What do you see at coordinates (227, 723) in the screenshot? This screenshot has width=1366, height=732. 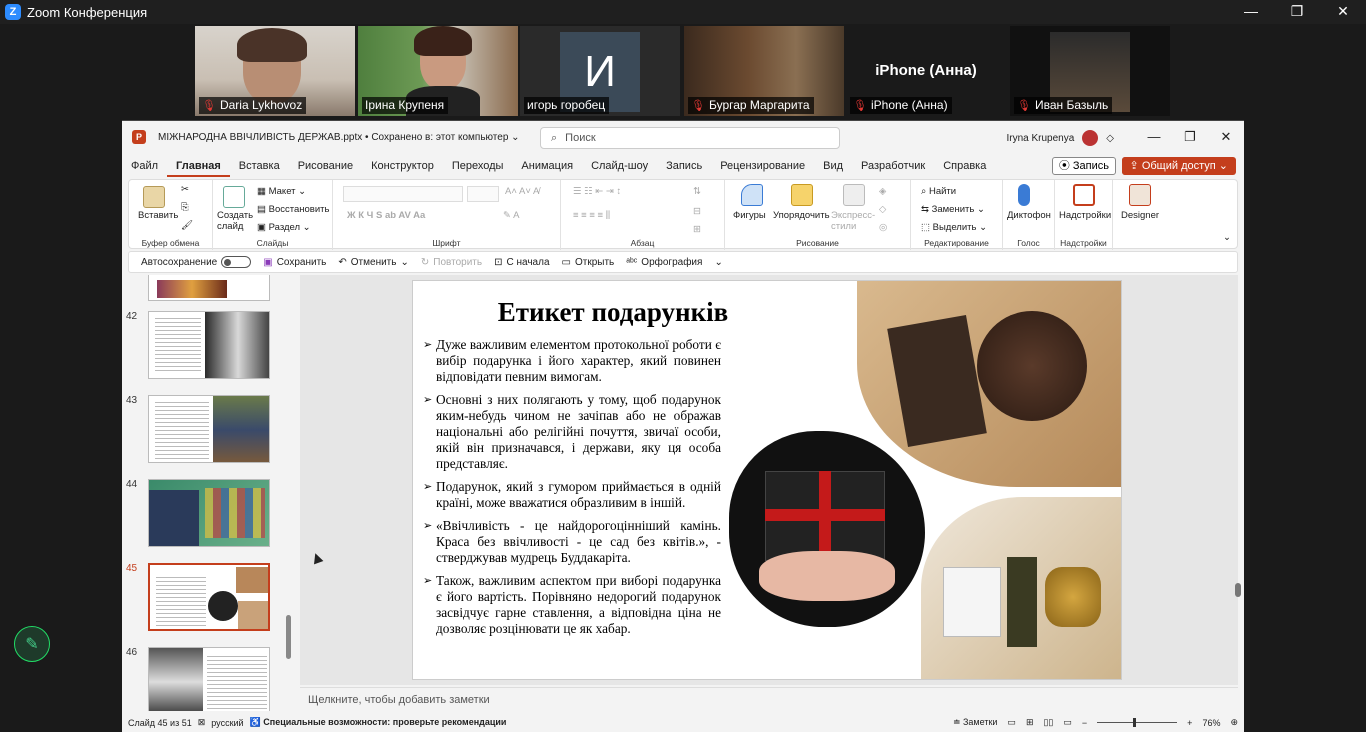 I see `language-indicator: русский` at bounding box center [227, 723].